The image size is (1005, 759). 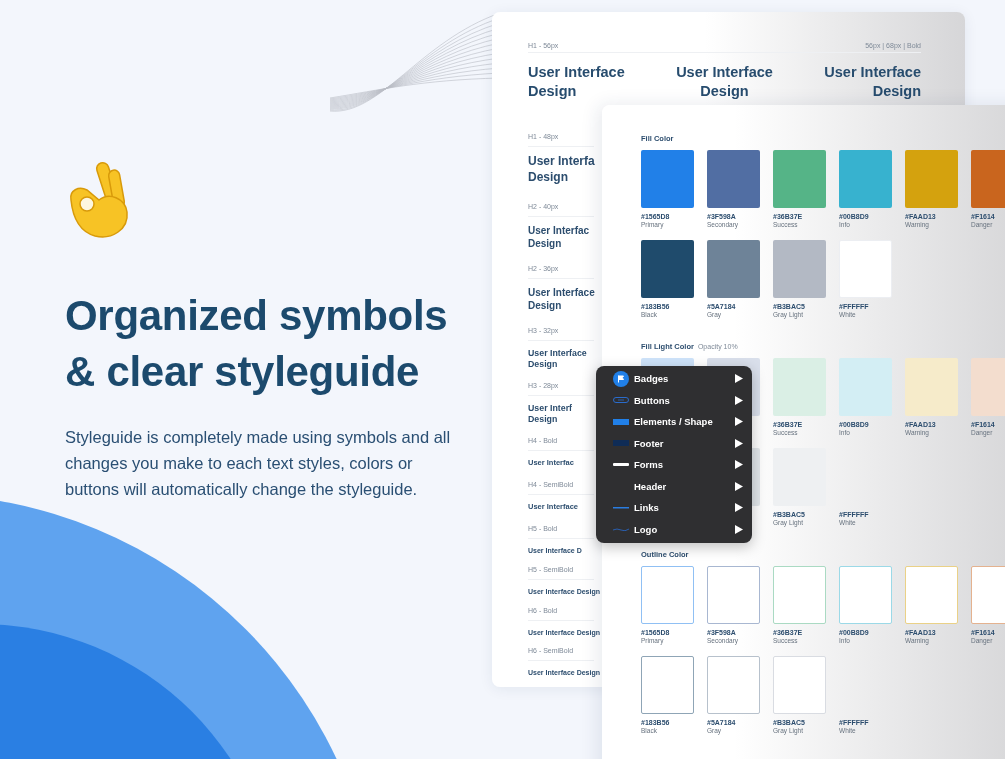 What do you see at coordinates (621, 400) in the screenshot?
I see `pill-icon` at bounding box center [621, 400].